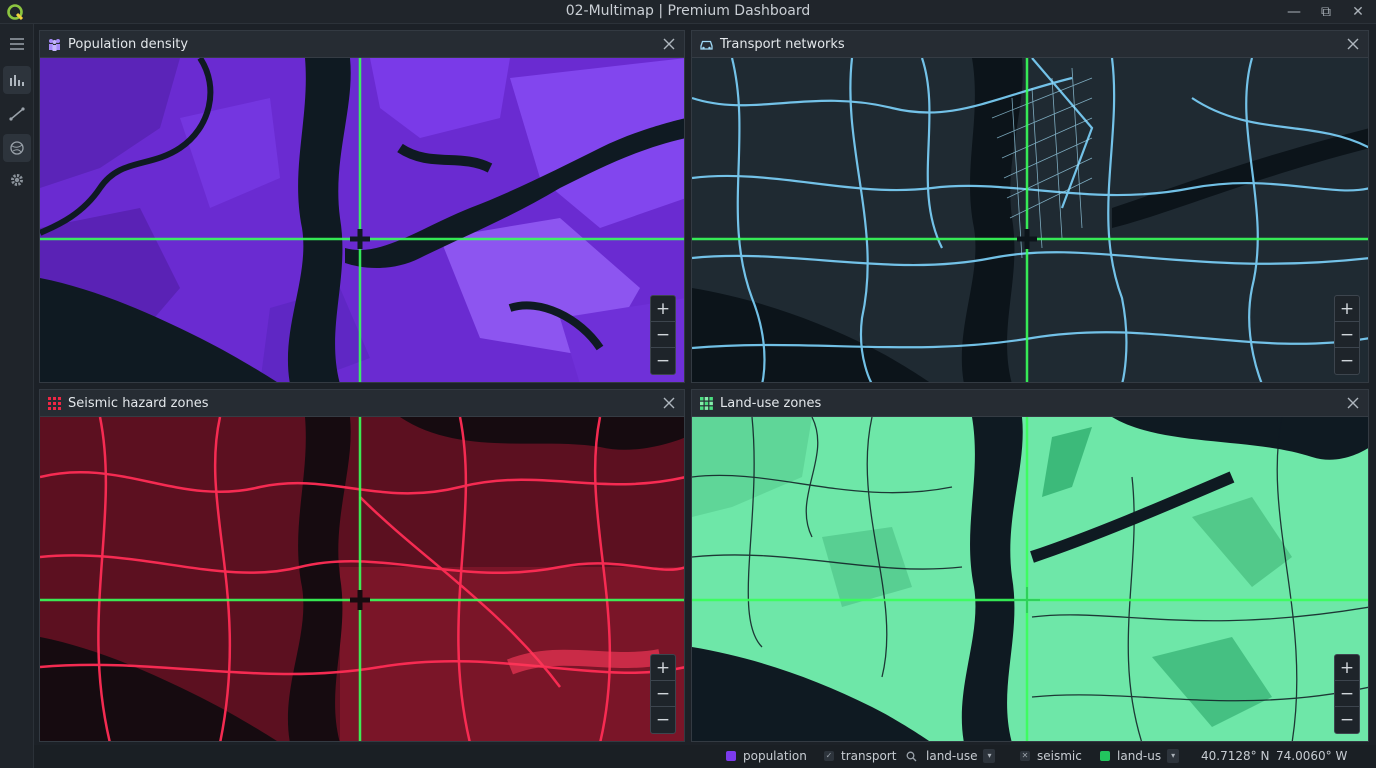 This screenshot has width=1376, height=768. I want to click on panel-header: Transport networks, so click(1030, 44).